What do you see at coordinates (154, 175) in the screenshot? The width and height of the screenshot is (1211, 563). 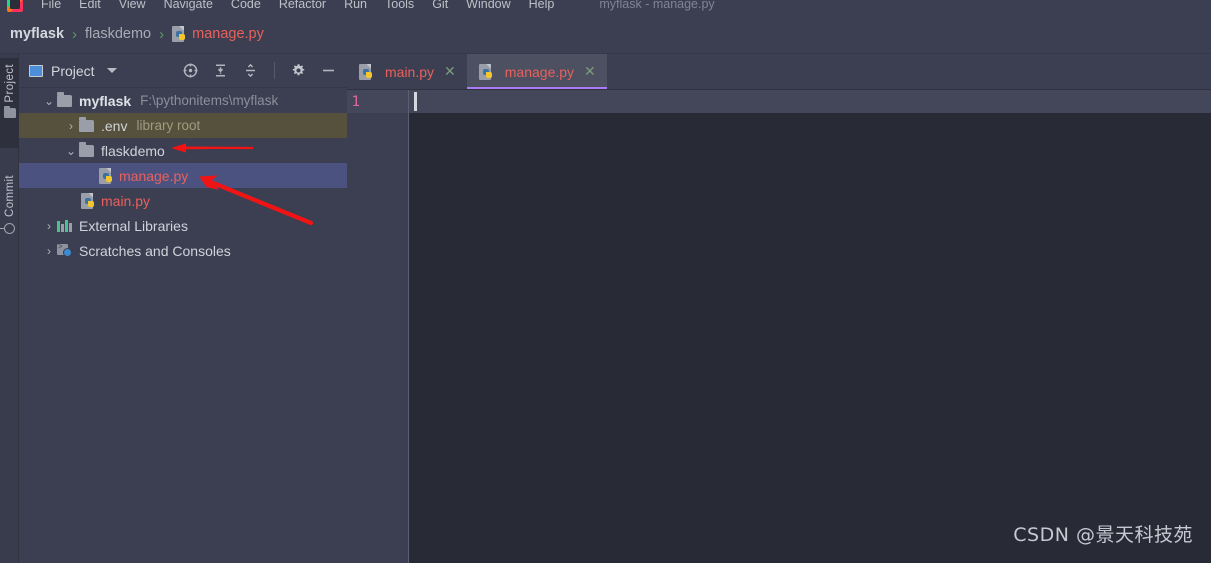 I see `tree-node-label: manage.py` at bounding box center [154, 175].